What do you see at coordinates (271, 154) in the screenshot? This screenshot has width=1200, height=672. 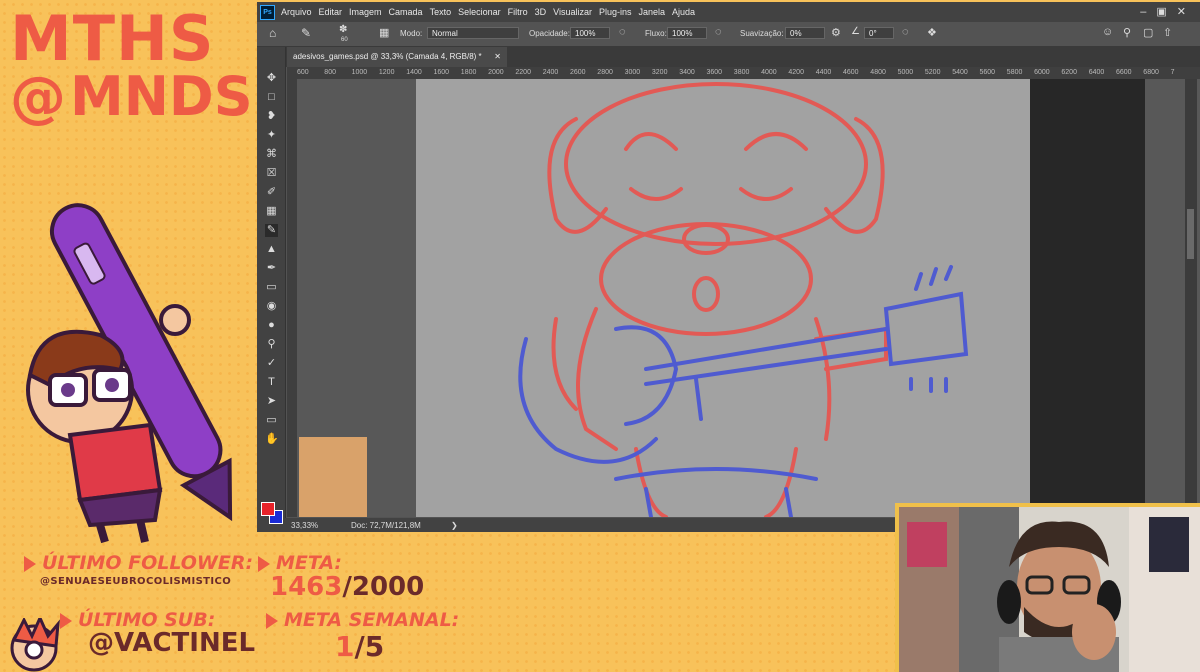 I see `crop-tool-icon: ⌘` at bounding box center [271, 154].